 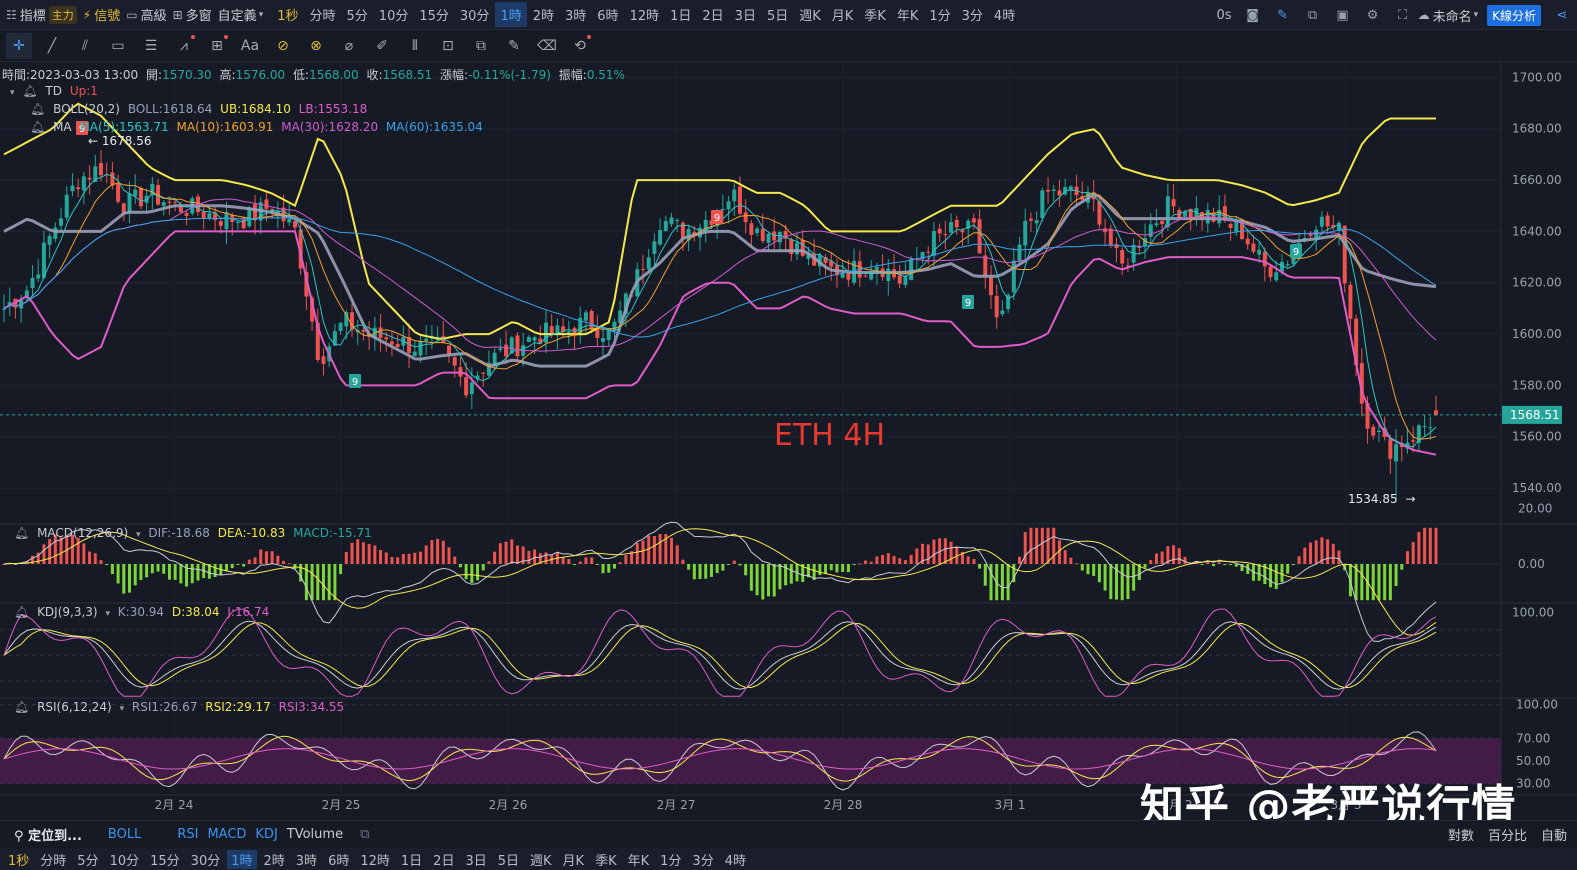 I want to click on interval-tab-9: 6時, so click(x=607, y=14).